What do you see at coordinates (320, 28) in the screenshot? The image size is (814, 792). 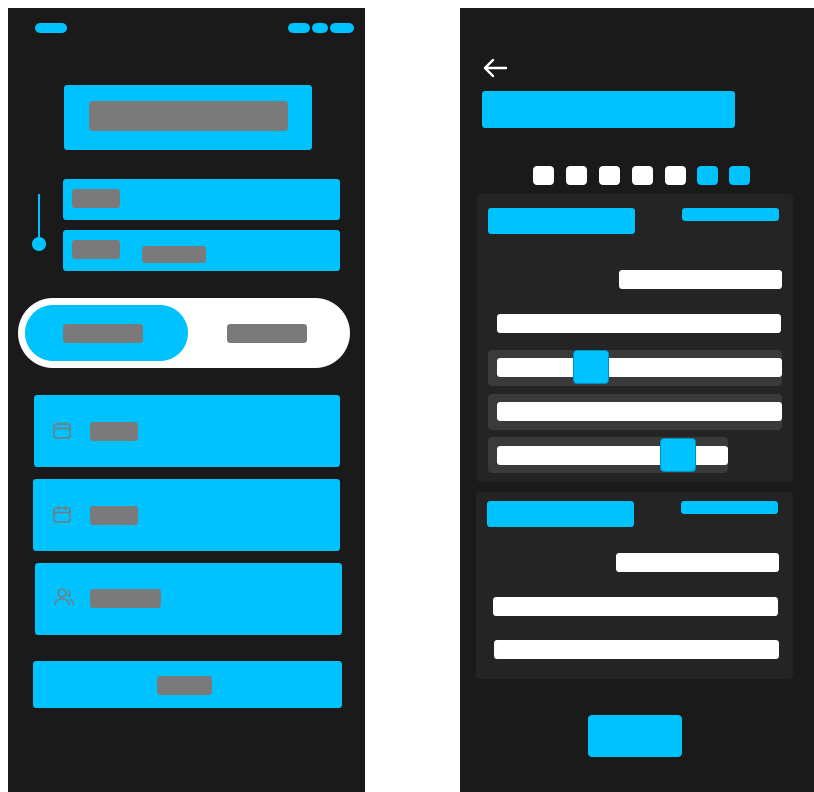 I see `wifi-icon` at bounding box center [320, 28].